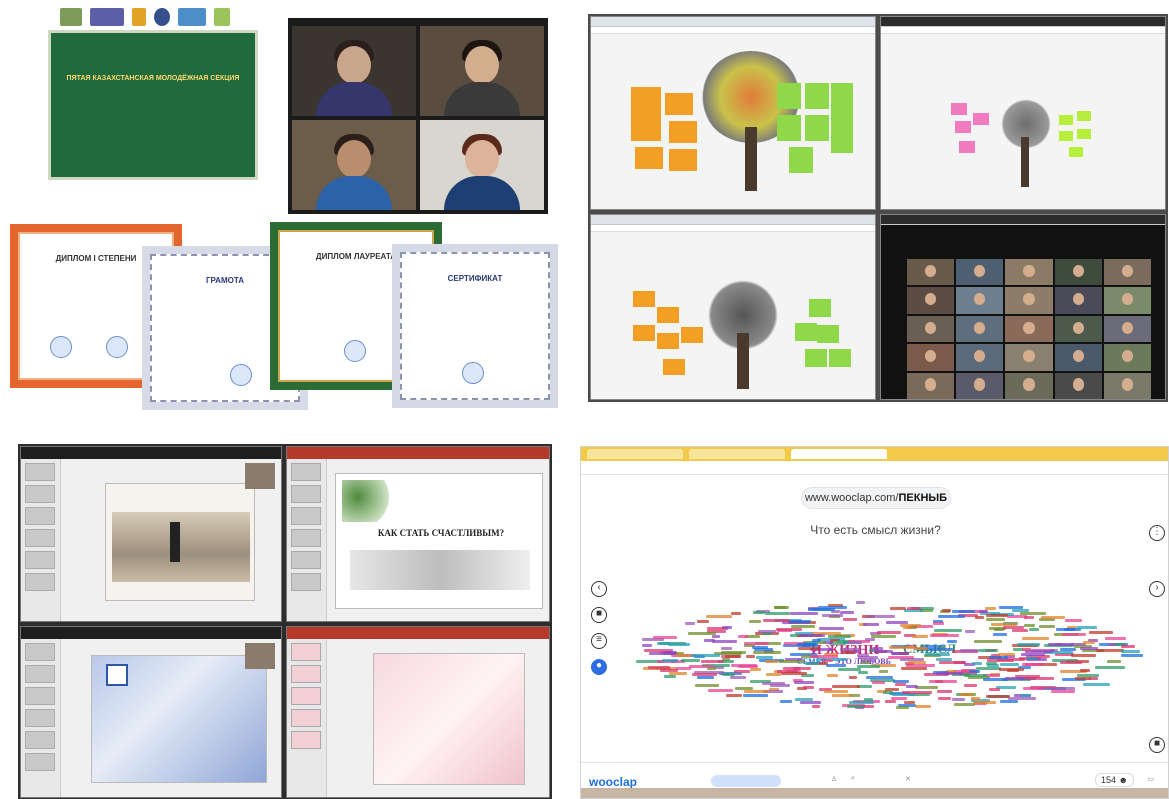  Describe the element at coordinates (599, 641) in the screenshot. I see `menu-icon: ≡` at that location.